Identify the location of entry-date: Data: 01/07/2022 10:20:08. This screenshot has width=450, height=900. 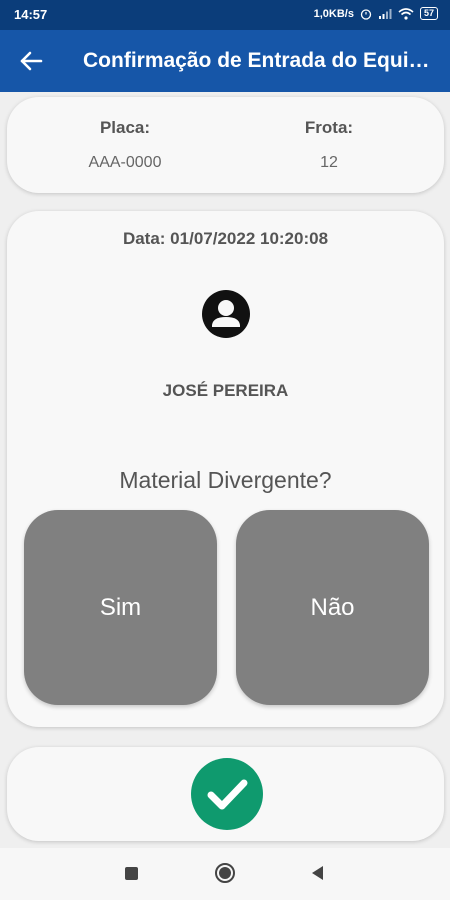
(225, 238).